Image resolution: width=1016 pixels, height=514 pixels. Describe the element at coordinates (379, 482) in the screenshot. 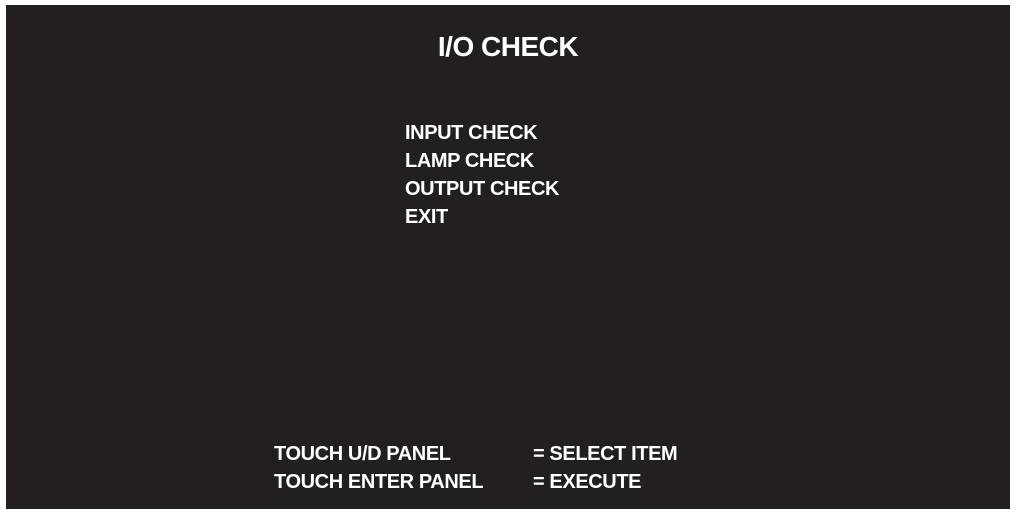

I see `instruction-control: TOUCH ENTER PANEL` at that location.